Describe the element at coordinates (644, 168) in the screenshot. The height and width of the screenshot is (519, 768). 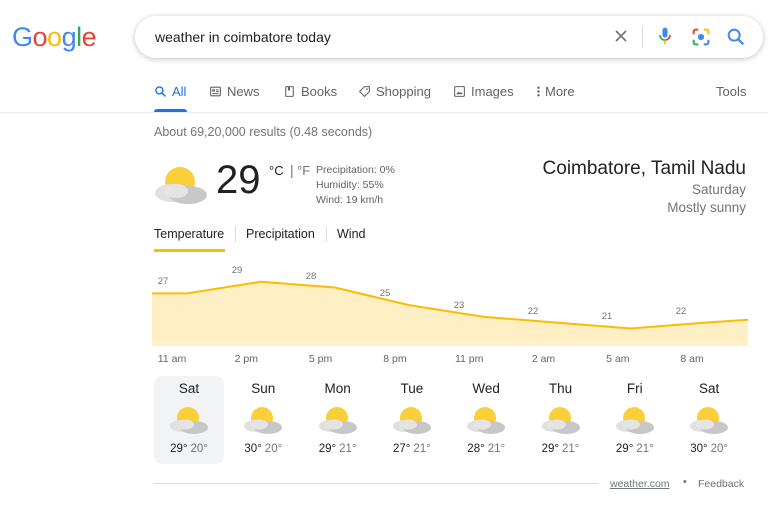
I see `location-title: Coimbatore, Tamil Nadu` at that location.